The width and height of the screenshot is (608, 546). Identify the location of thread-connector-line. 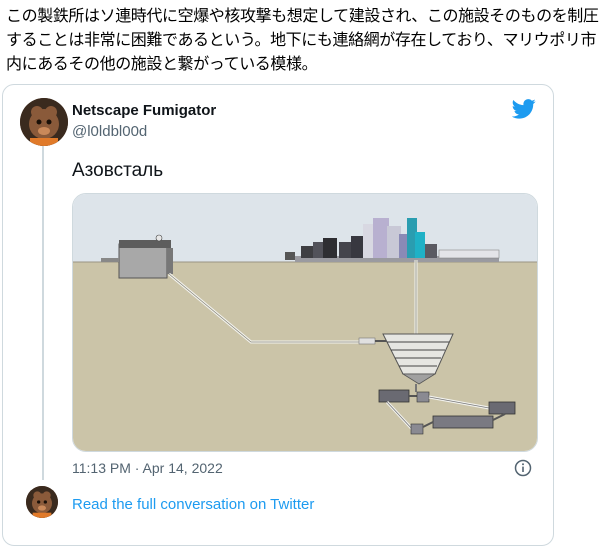
(43, 313).